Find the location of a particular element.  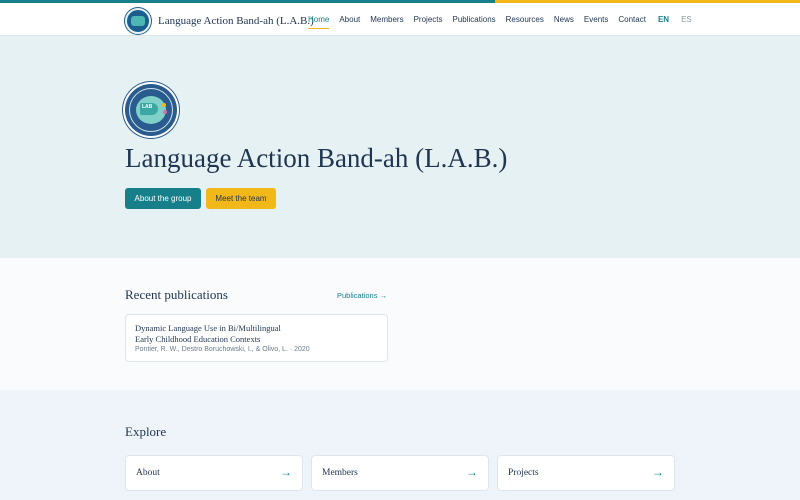

publications-link: Publications → is located at coordinates (362, 295).